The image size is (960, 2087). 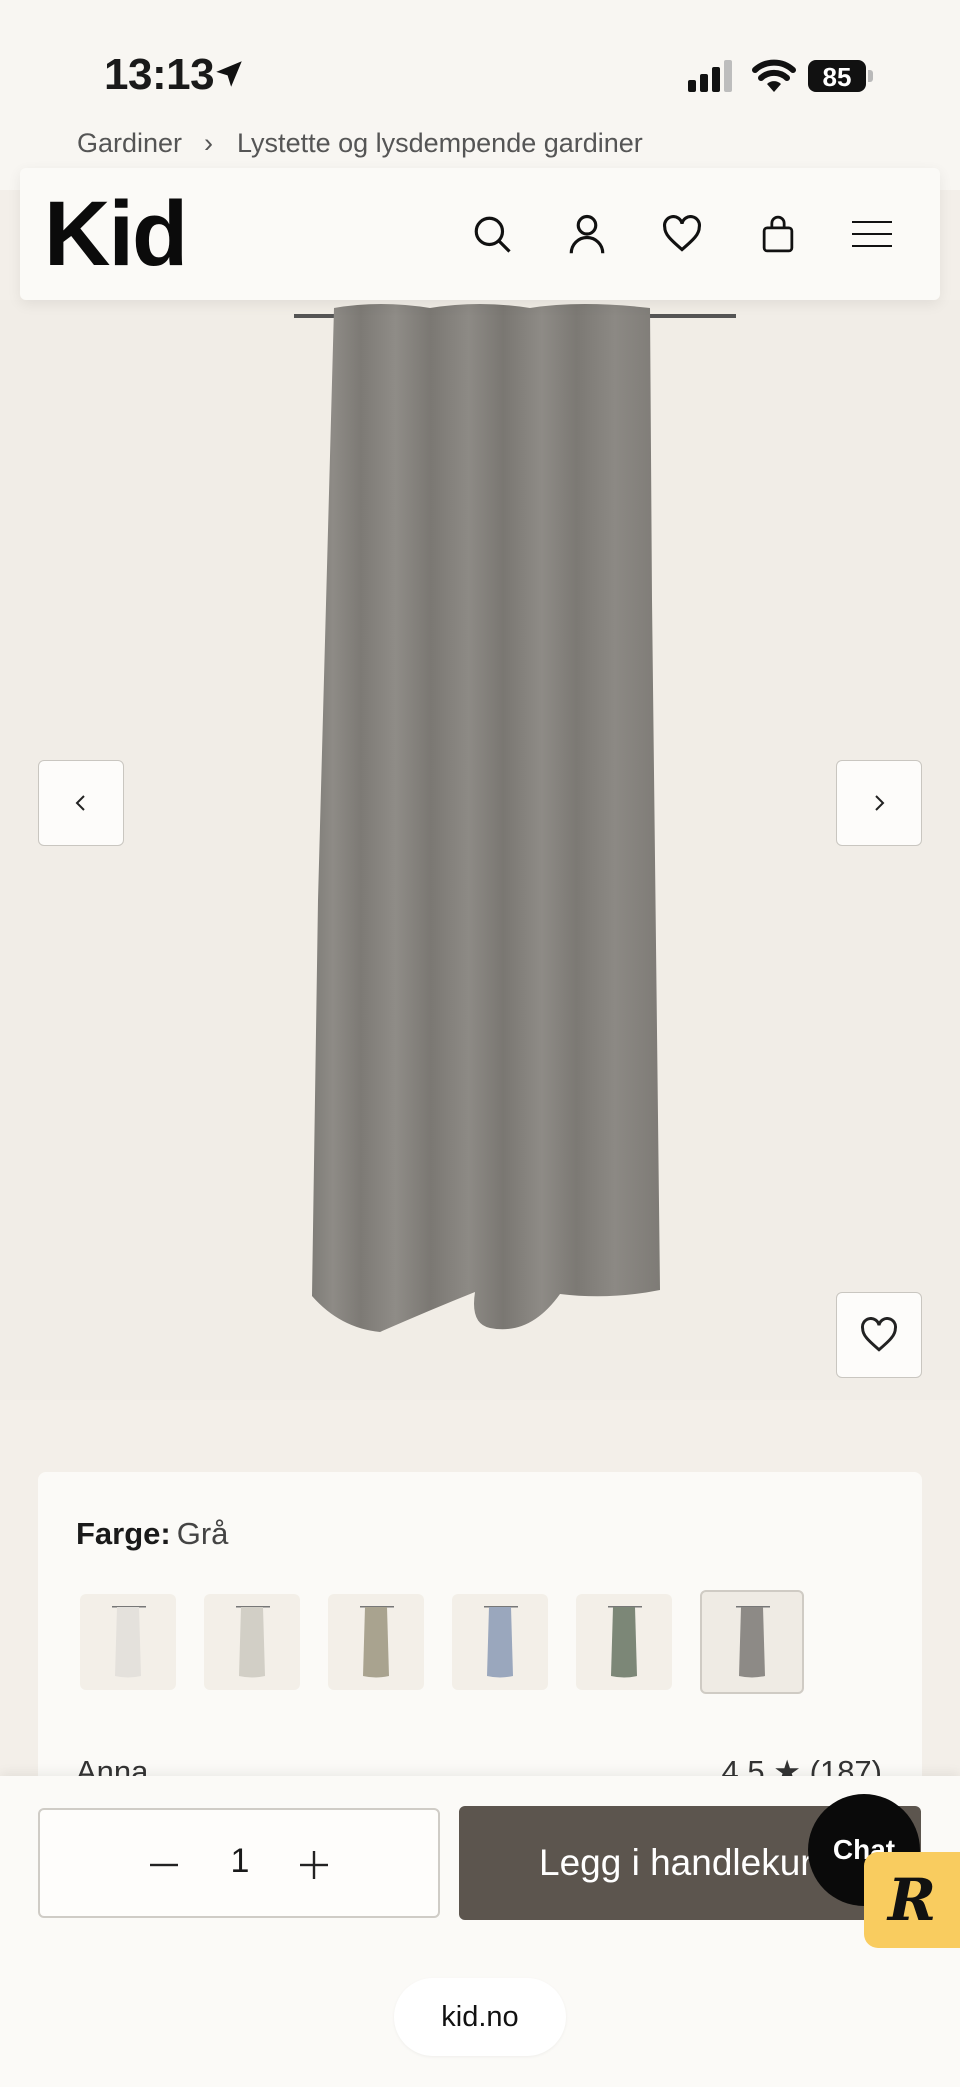 I want to click on battery-icon: 85, so click(x=841, y=76).